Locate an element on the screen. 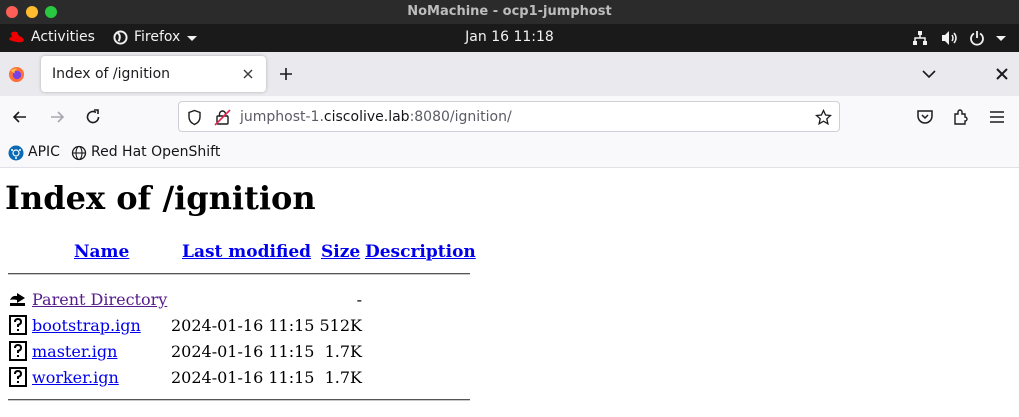 This screenshot has height=417, width=1019. parent-size: - is located at coordinates (359, 299).